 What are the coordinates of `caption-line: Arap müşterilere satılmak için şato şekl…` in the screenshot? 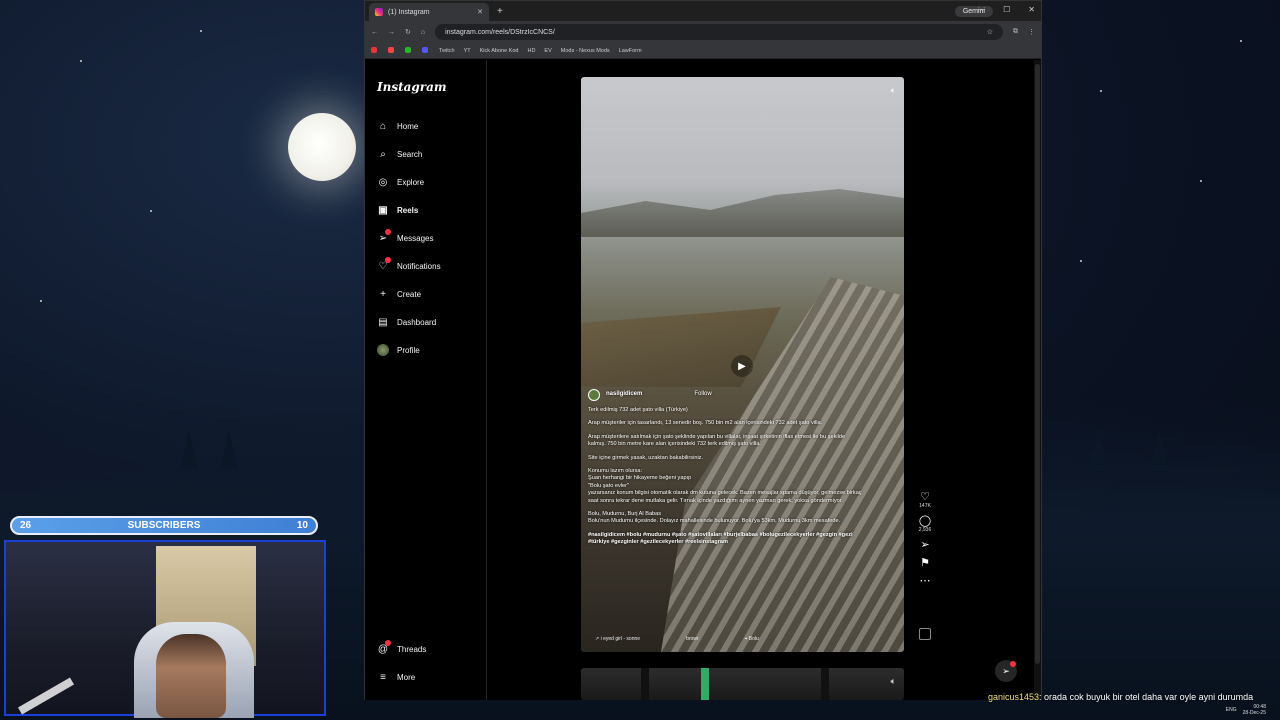 It's located at (717, 440).